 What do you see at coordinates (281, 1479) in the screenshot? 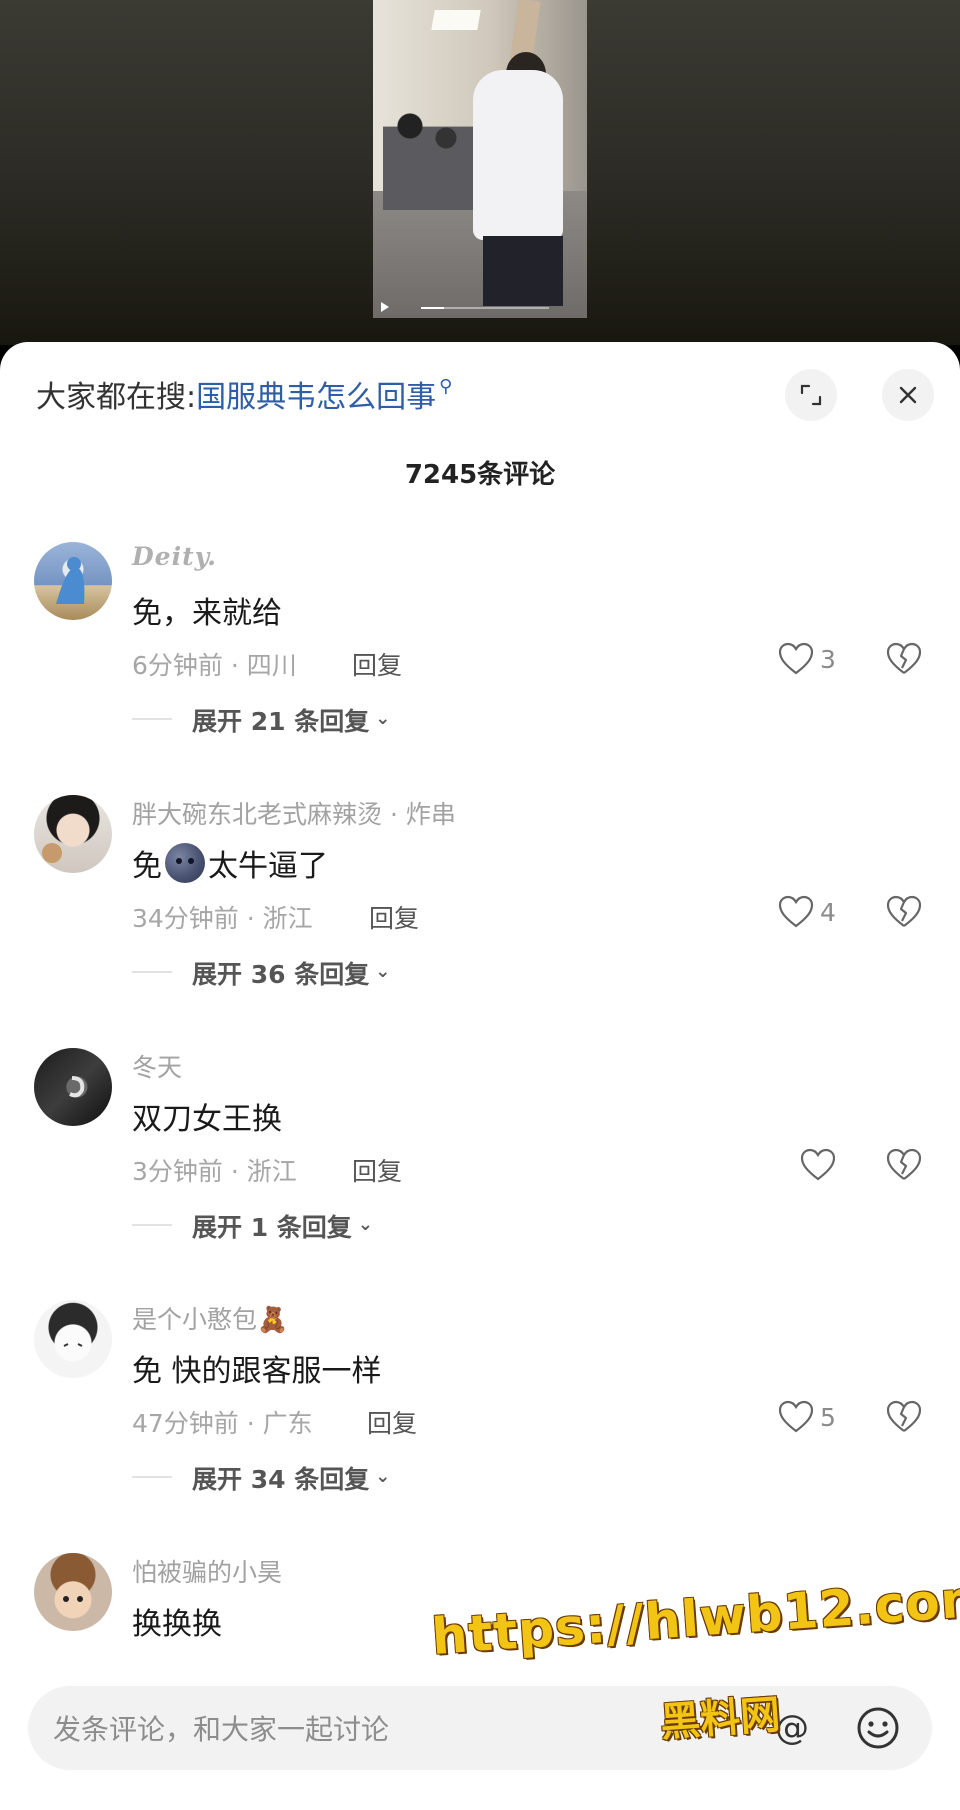
I see `expand-replies-label: 展开 34 条回复` at bounding box center [281, 1479].